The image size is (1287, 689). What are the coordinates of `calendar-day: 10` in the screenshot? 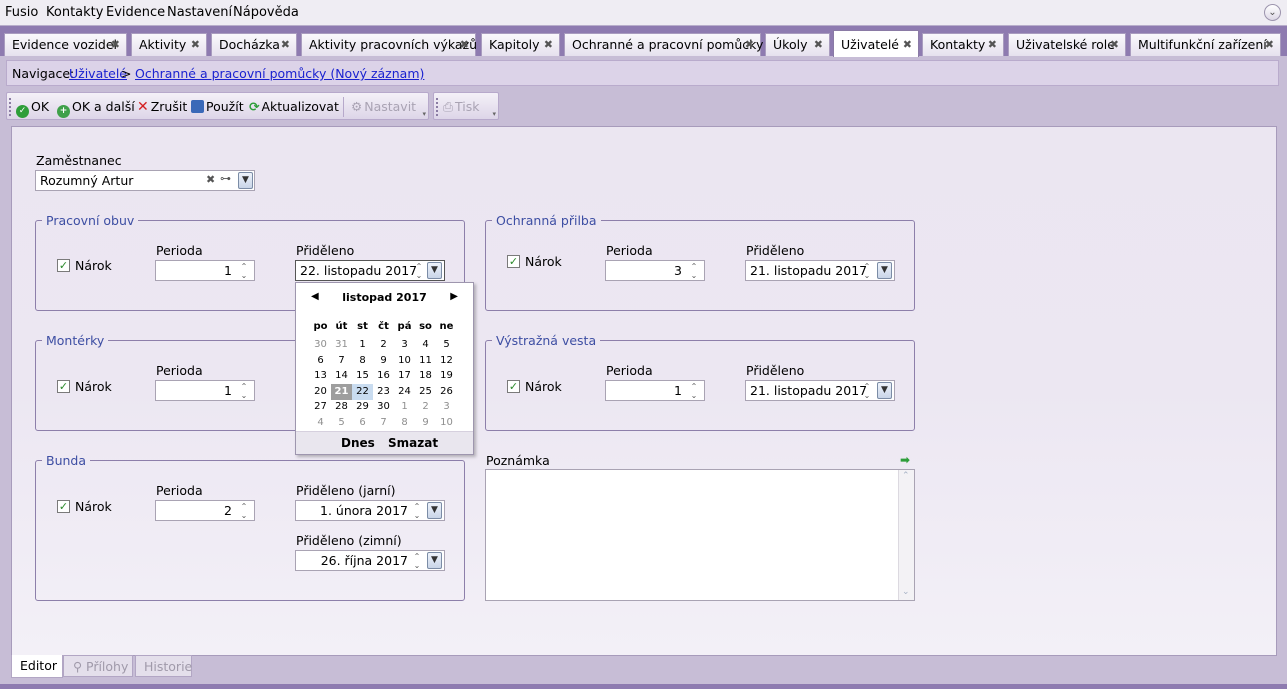 It's located at (404, 361).